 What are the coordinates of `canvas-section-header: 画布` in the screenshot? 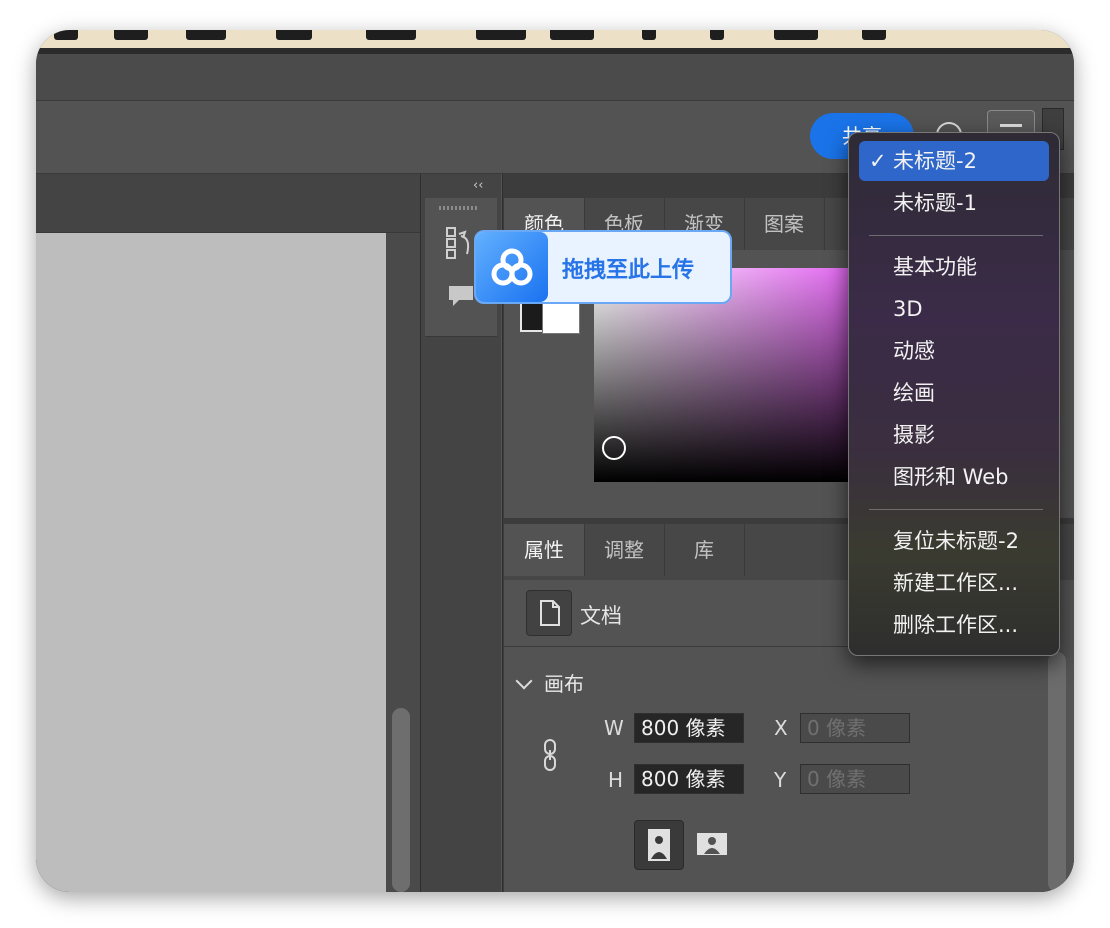 It's located at (549, 682).